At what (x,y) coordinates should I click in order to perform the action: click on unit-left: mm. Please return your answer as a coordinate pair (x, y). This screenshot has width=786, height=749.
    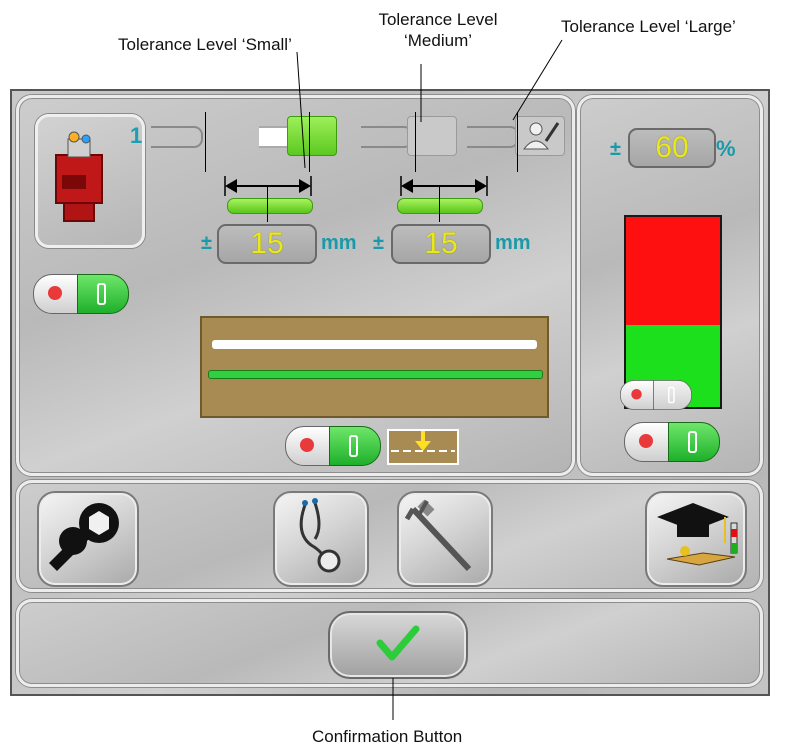
    Looking at the image, I should click on (339, 243).